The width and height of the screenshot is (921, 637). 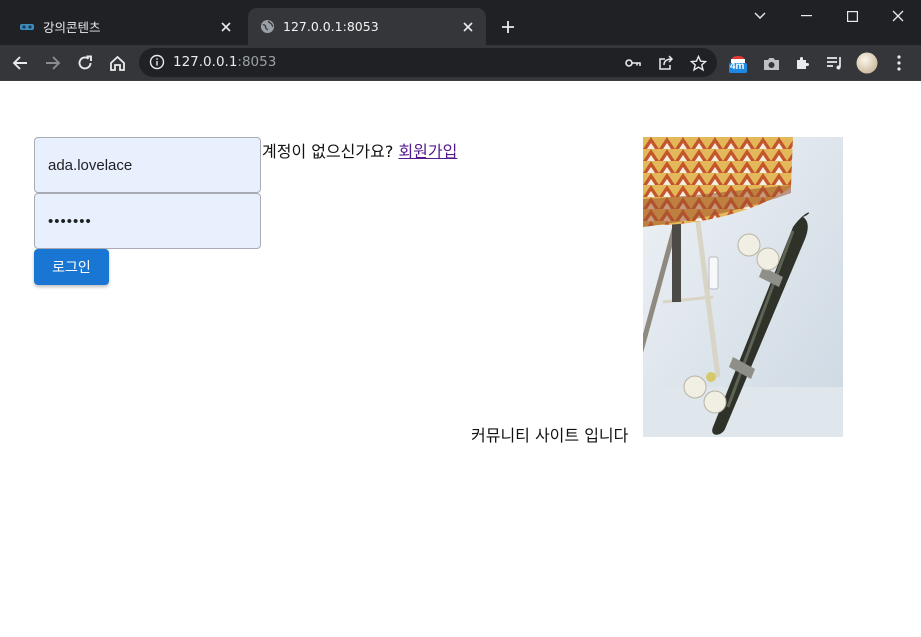 What do you see at coordinates (867, 63) in the screenshot?
I see `profile-avatar` at bounding box center [867, 63].